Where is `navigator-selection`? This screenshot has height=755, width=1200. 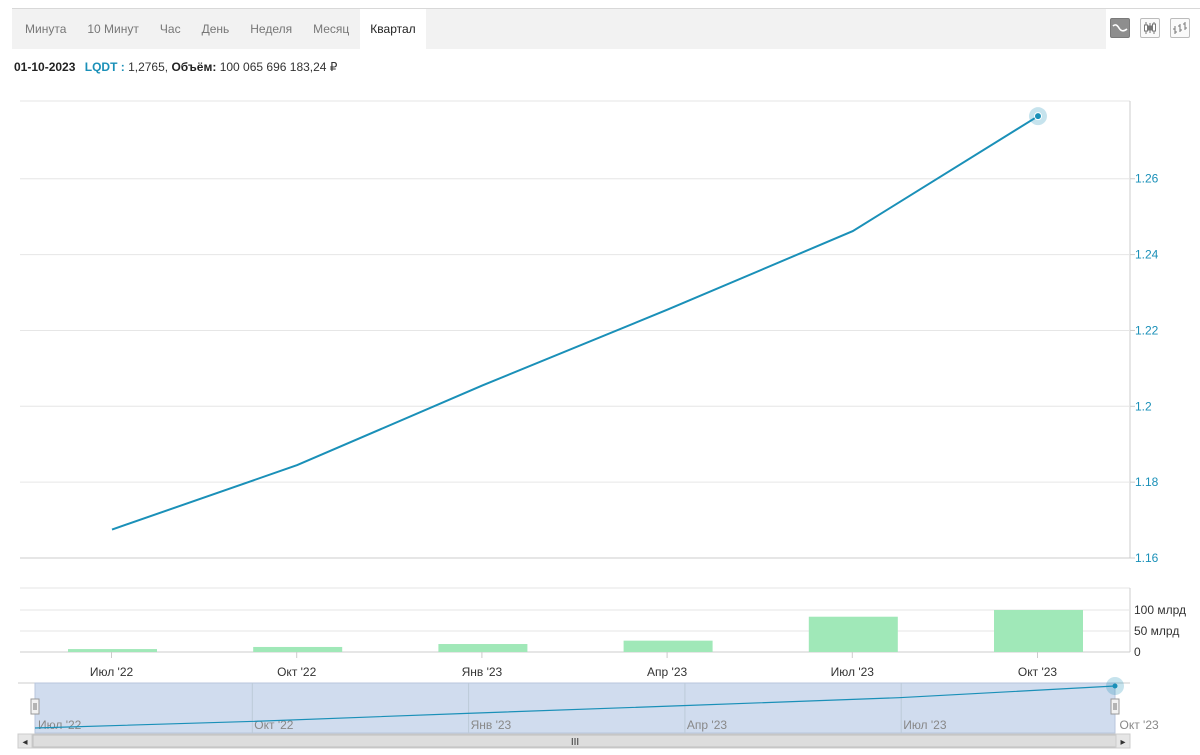 navigator-selection is located at coordinates (575, 708).